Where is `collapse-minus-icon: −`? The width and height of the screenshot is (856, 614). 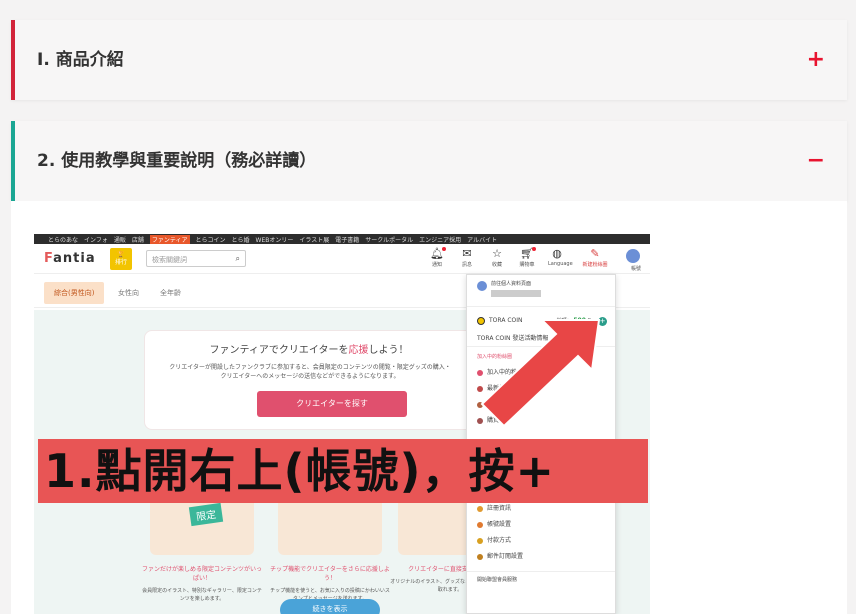
collapse-minus-icon: − is located at coordinates (816, 161).